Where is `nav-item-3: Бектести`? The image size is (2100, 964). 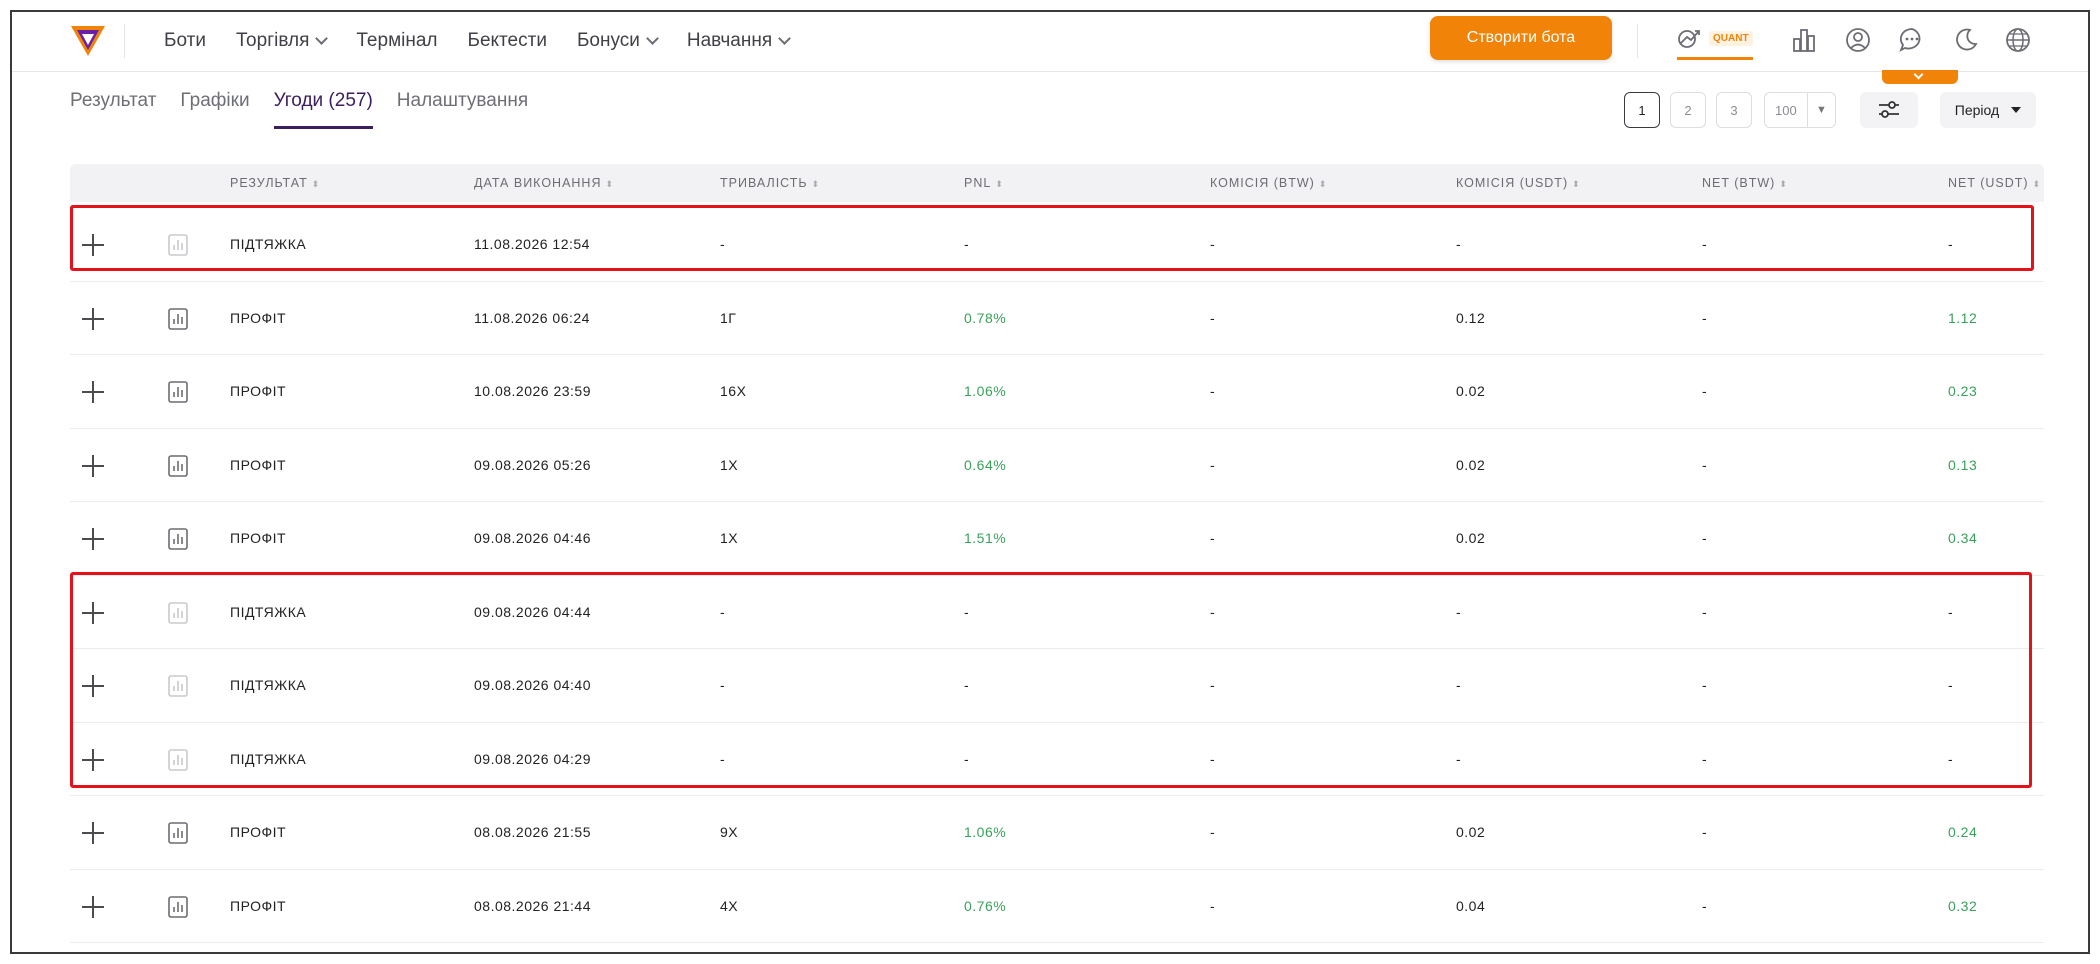 nav-item-3: Бектести is located at coordinates (507, 41).